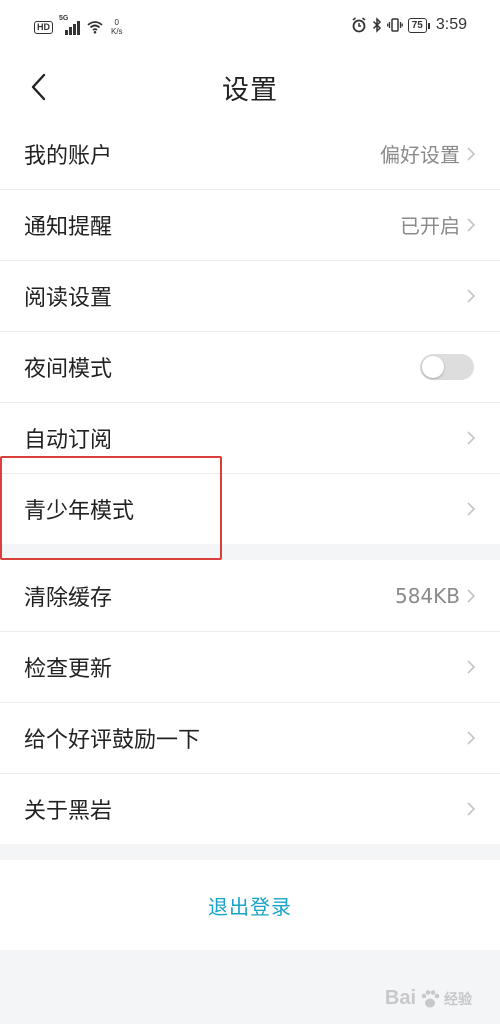 This screenshot has width=500, height=1024. What do you see at coordinates (43, 27) in the screenshot?
I see `hd-badge: HD` at bounding box center [43, 27].